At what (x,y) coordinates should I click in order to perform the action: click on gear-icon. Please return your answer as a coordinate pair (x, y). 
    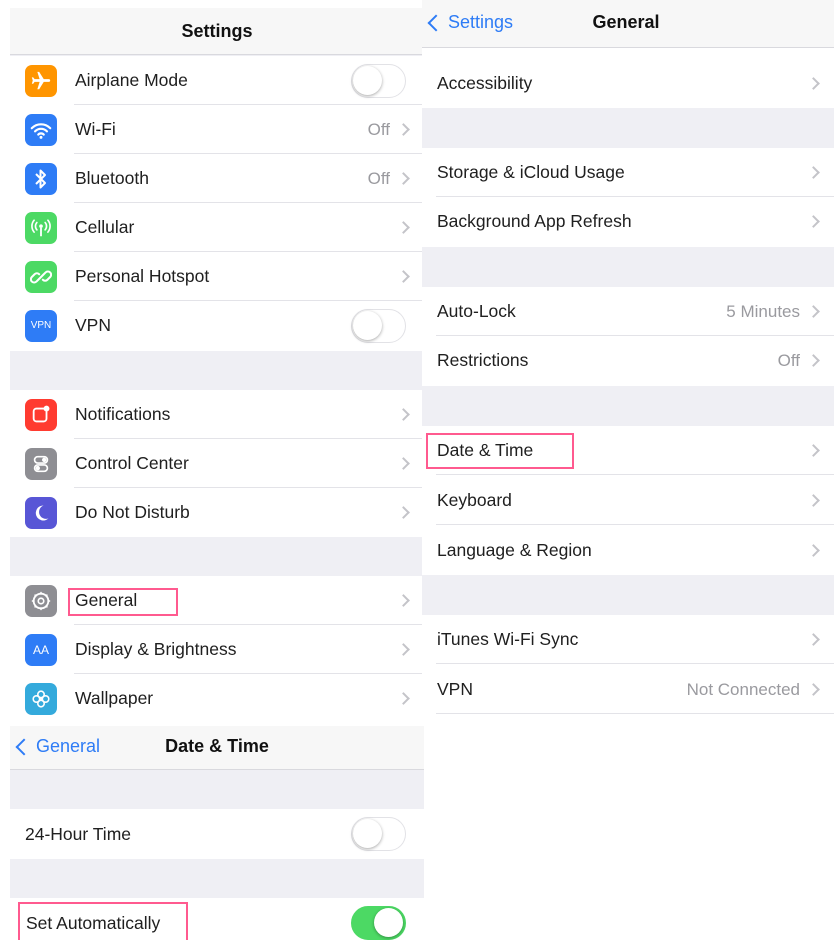
    Looking at the image, I should click on (41, 600).